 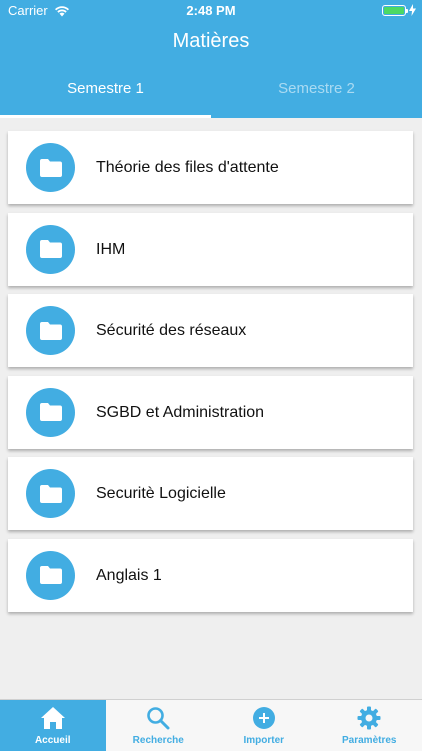 What do you see at coordinates (263, 740) in the screenshot?
I see `tabbar-label: Importer` at bounding box center [263, 740].